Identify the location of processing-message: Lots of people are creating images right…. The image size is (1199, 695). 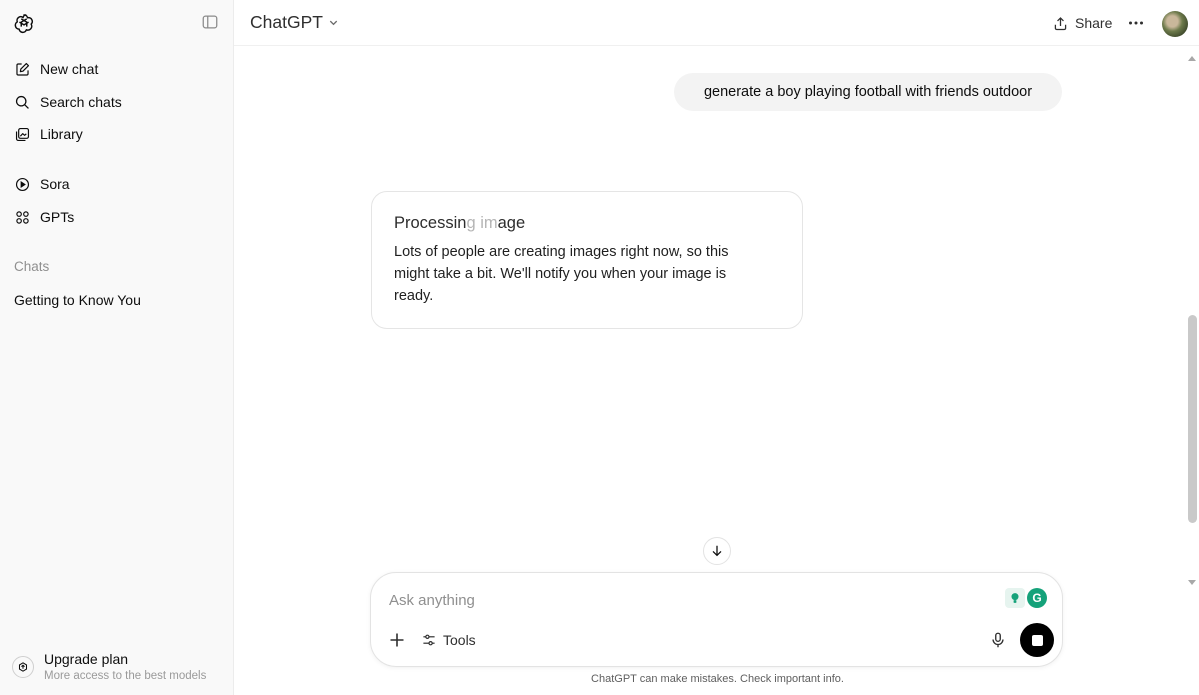
(561, 274).